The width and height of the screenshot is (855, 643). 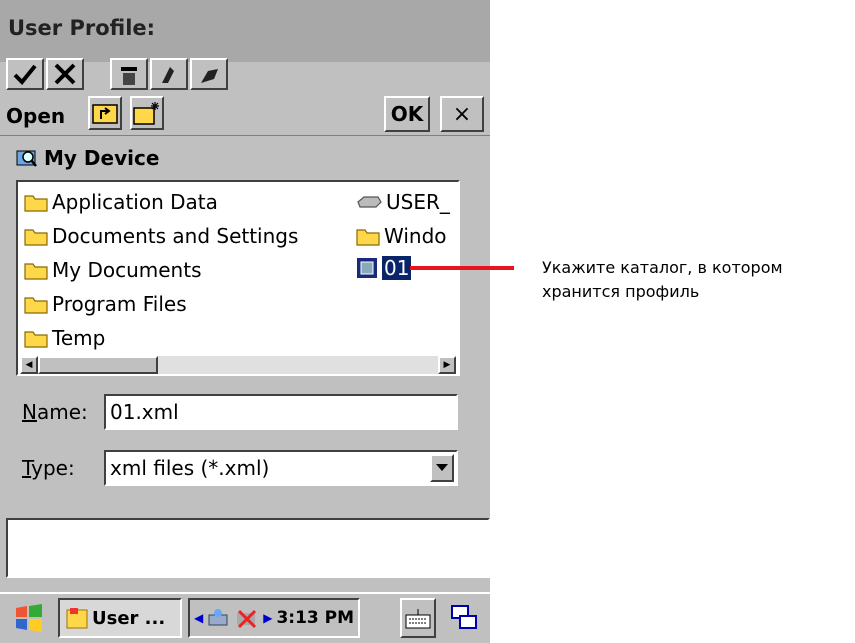 I want to click on network-icon, so click(x=219, y=618).